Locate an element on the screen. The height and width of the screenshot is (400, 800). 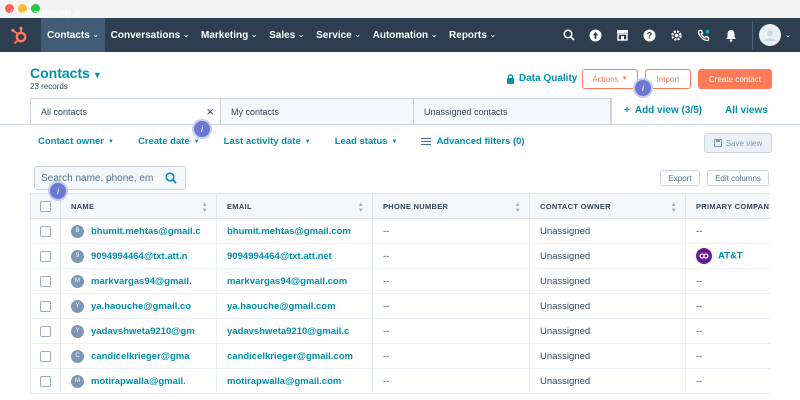
company-link: AT&T is located at coordinates (730, 256).